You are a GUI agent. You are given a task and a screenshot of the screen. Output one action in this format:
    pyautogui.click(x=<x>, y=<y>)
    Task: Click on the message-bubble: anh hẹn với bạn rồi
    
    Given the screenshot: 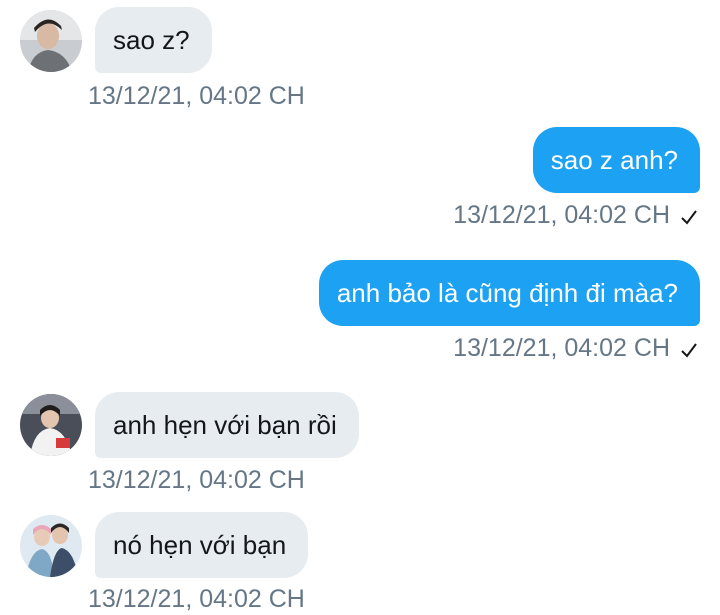 What is the action you would take?
    pyautogui.click(x=227, y=425)
    